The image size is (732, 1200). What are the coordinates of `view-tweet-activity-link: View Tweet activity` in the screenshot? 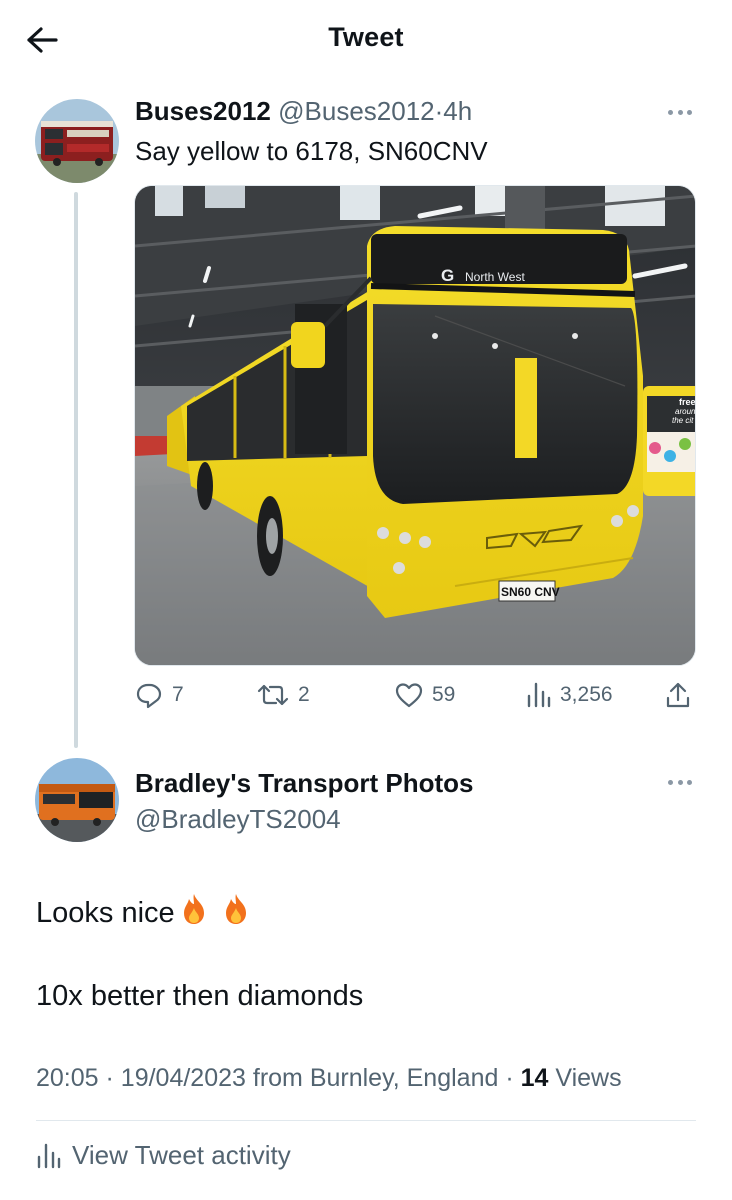 It's located at (163, 1155).